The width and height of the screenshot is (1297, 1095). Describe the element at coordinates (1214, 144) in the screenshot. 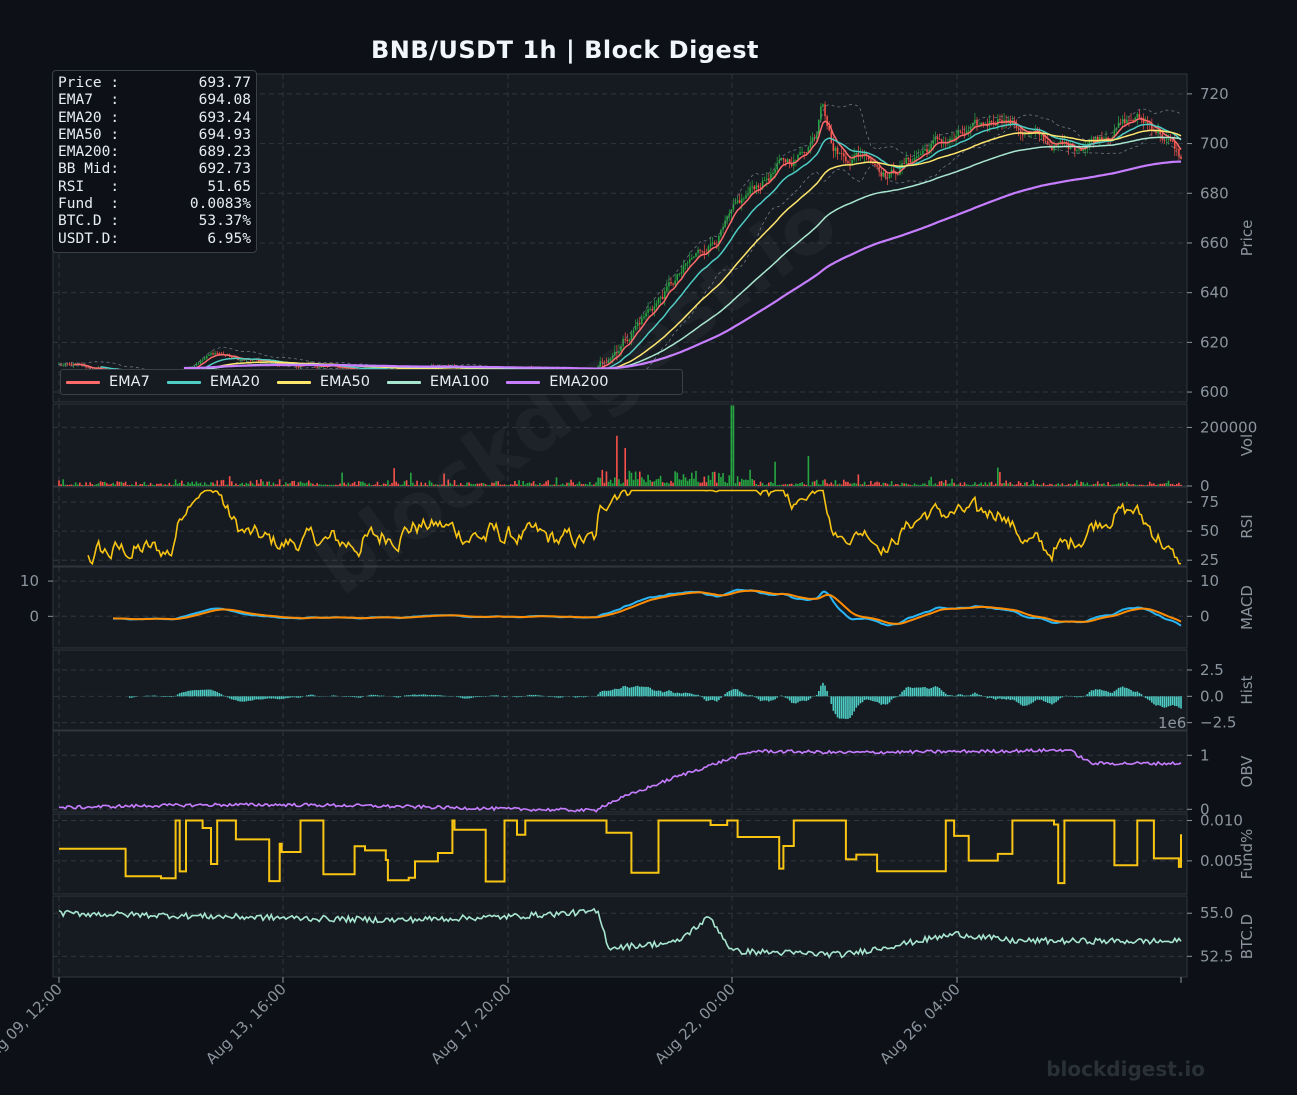

I see `y-tick-label-price: 700` at that location.